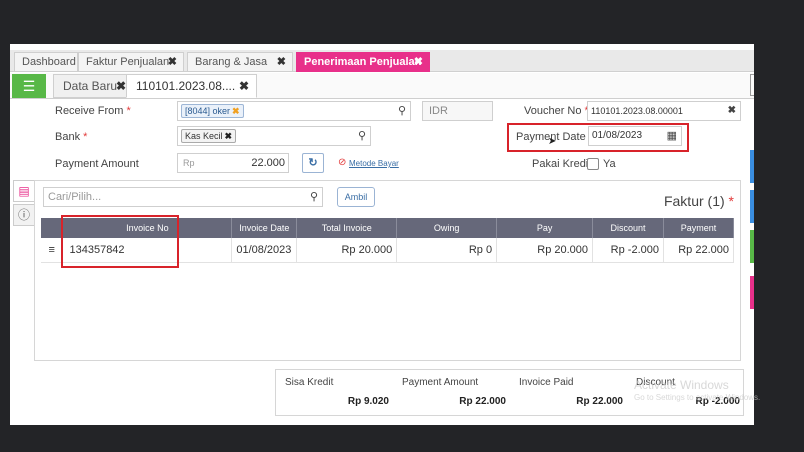 This screenshot has width=804, height=452. What do you see at coordinates (556, 111) in the screenshot?
I see `voucher-no-label: Voucher No *` at bounding box center [556, 111].